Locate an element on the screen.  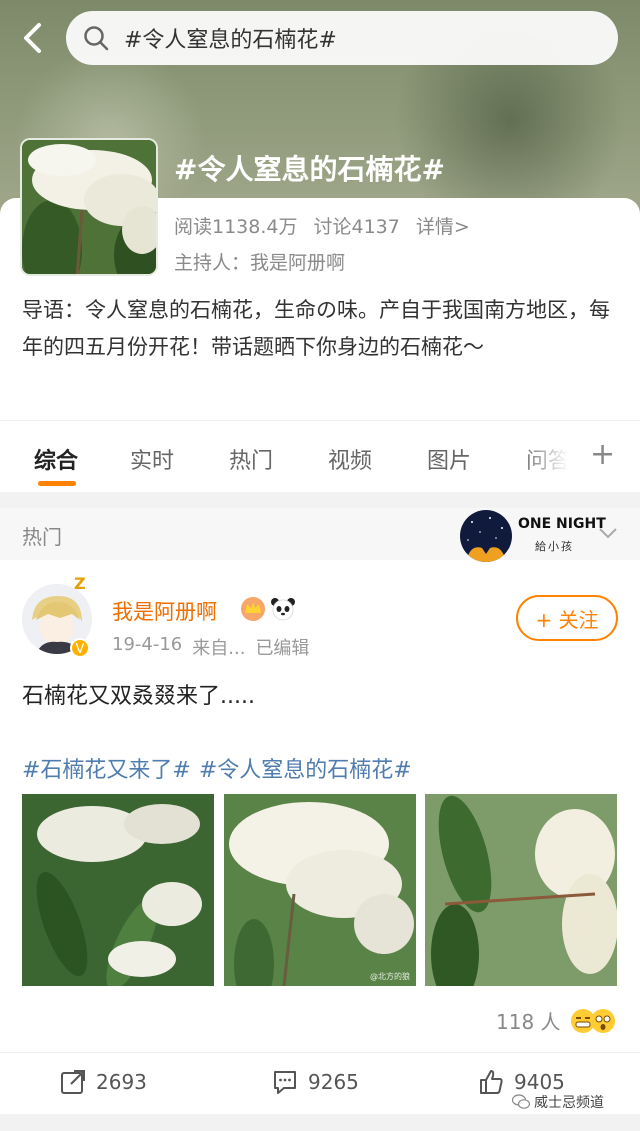
search-query: #令人窒息的石楠花# is located at coordinates (230, 40).